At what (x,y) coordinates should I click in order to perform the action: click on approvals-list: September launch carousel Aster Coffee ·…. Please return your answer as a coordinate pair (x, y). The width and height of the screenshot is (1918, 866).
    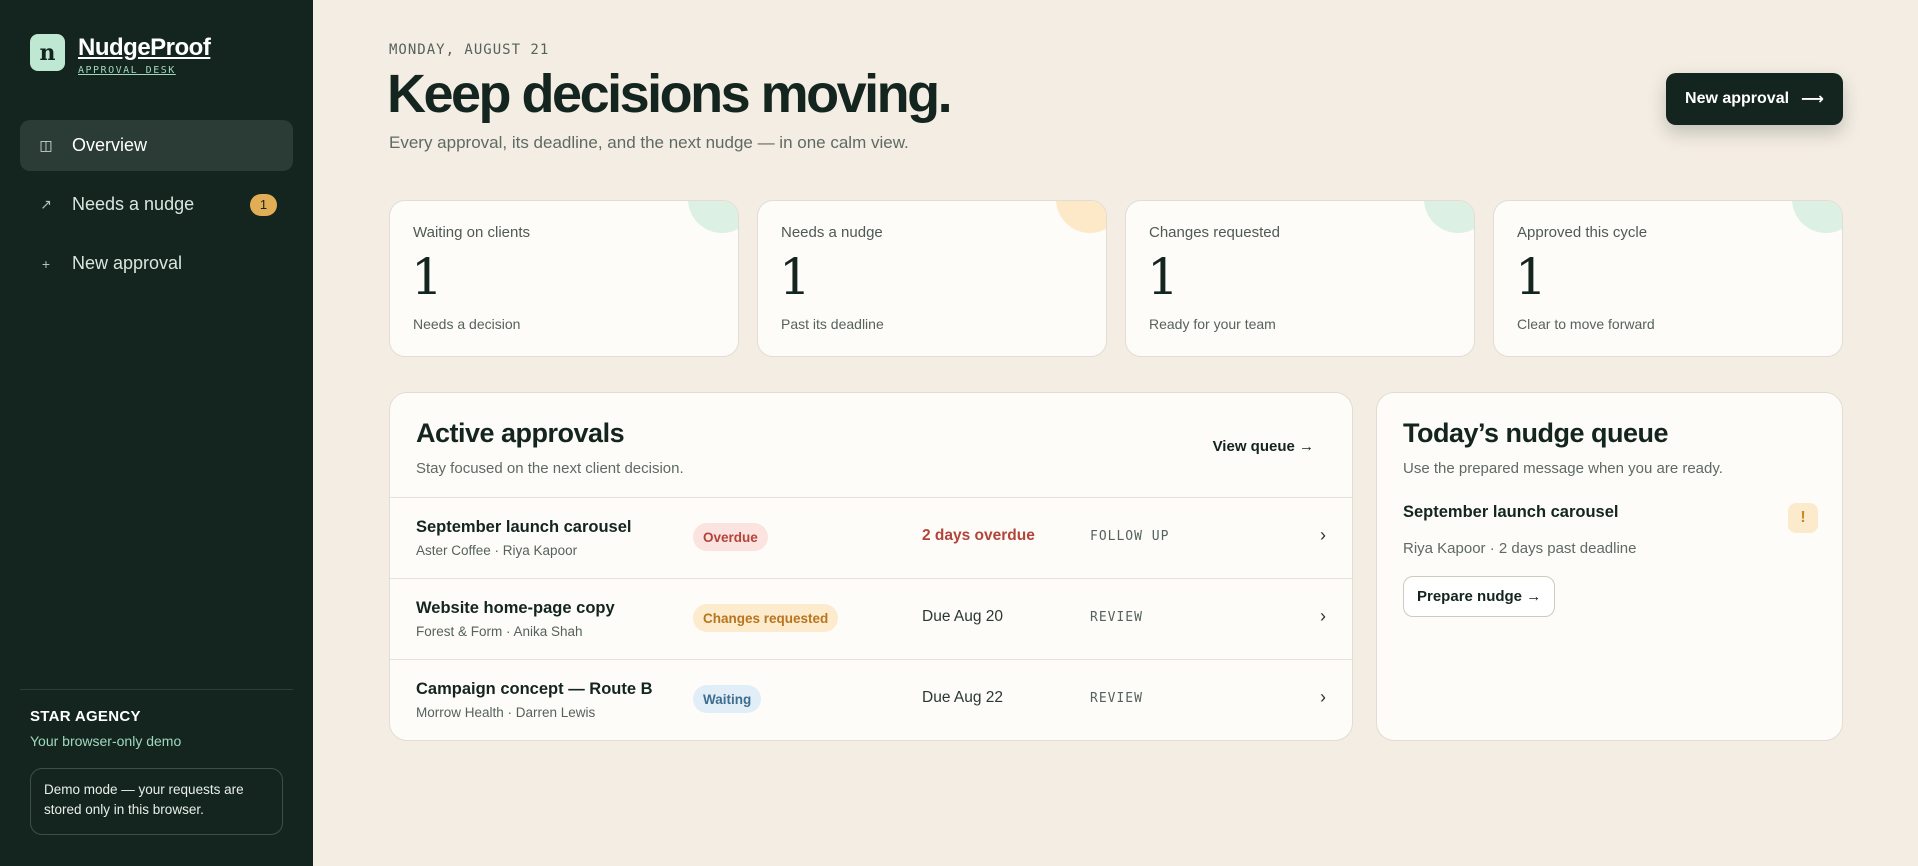
    Looking at the image, I should click on (871, 618).